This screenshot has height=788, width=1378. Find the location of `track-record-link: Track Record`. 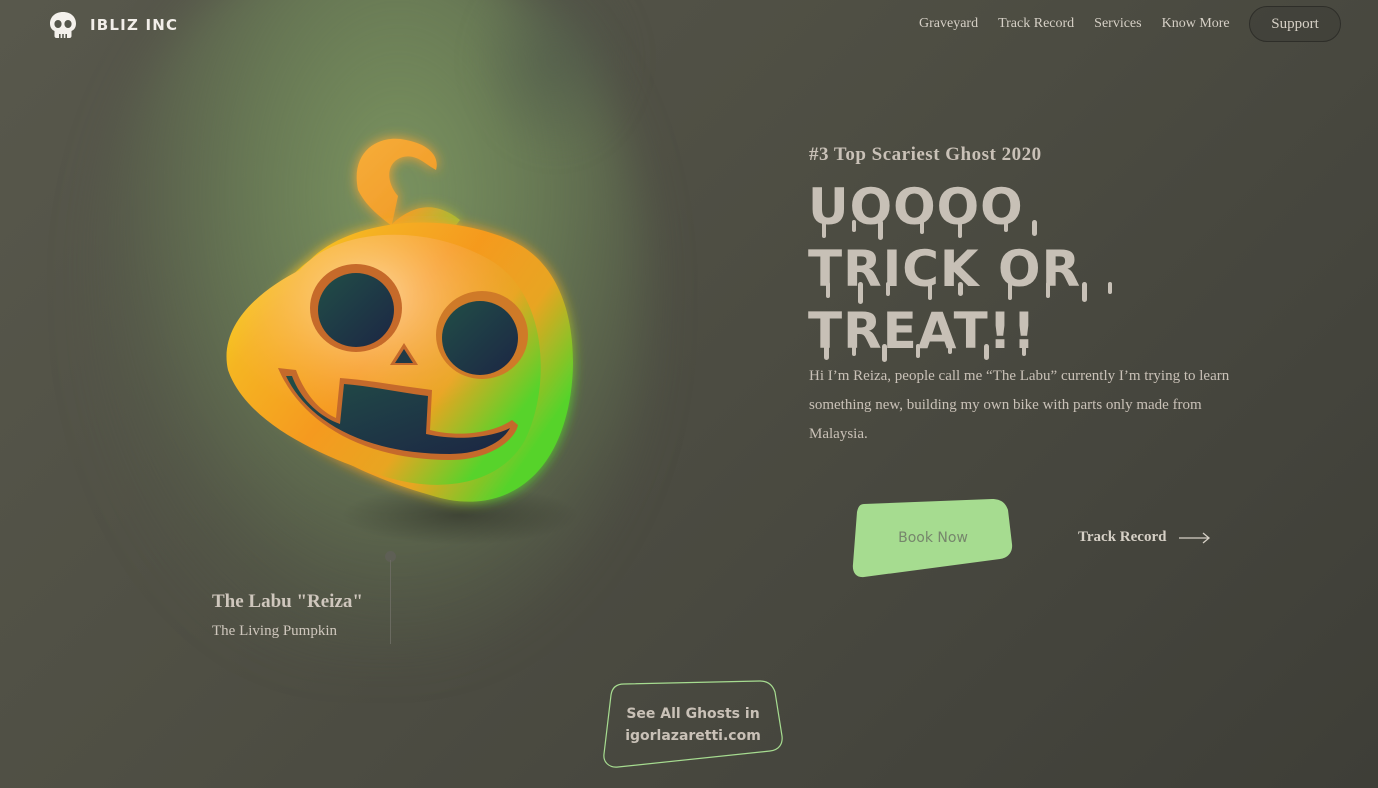

track-record-link: Track Record is located at coordinates (1145, 537).